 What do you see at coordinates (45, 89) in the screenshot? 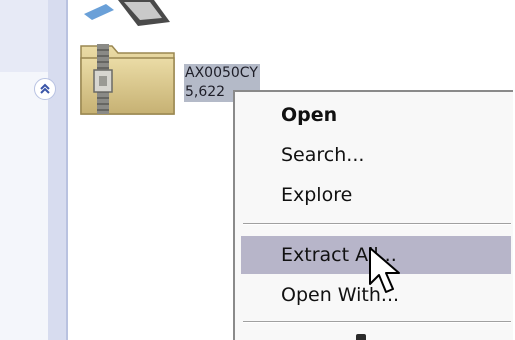
I see `collapse-chevrons-icon` at bounding box center [45, 89].